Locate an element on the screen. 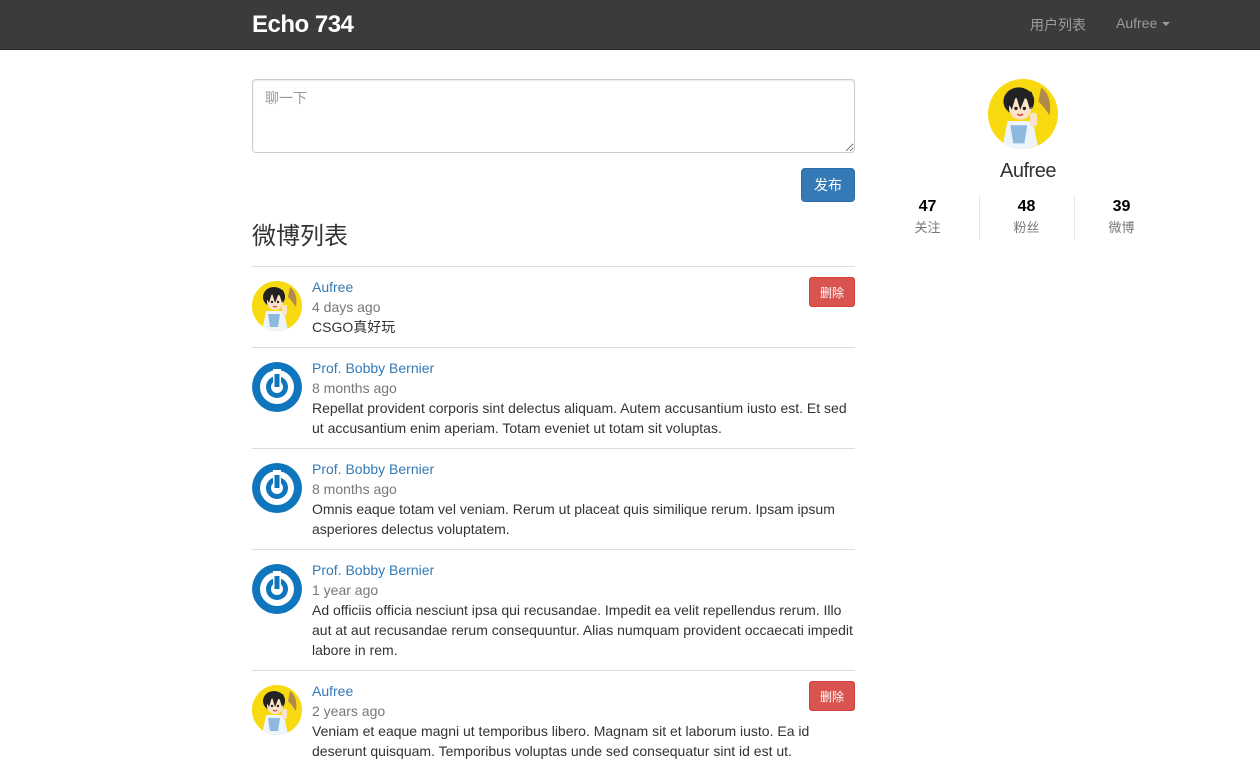  following-label: 关注 is located at coordinates (927, 227).